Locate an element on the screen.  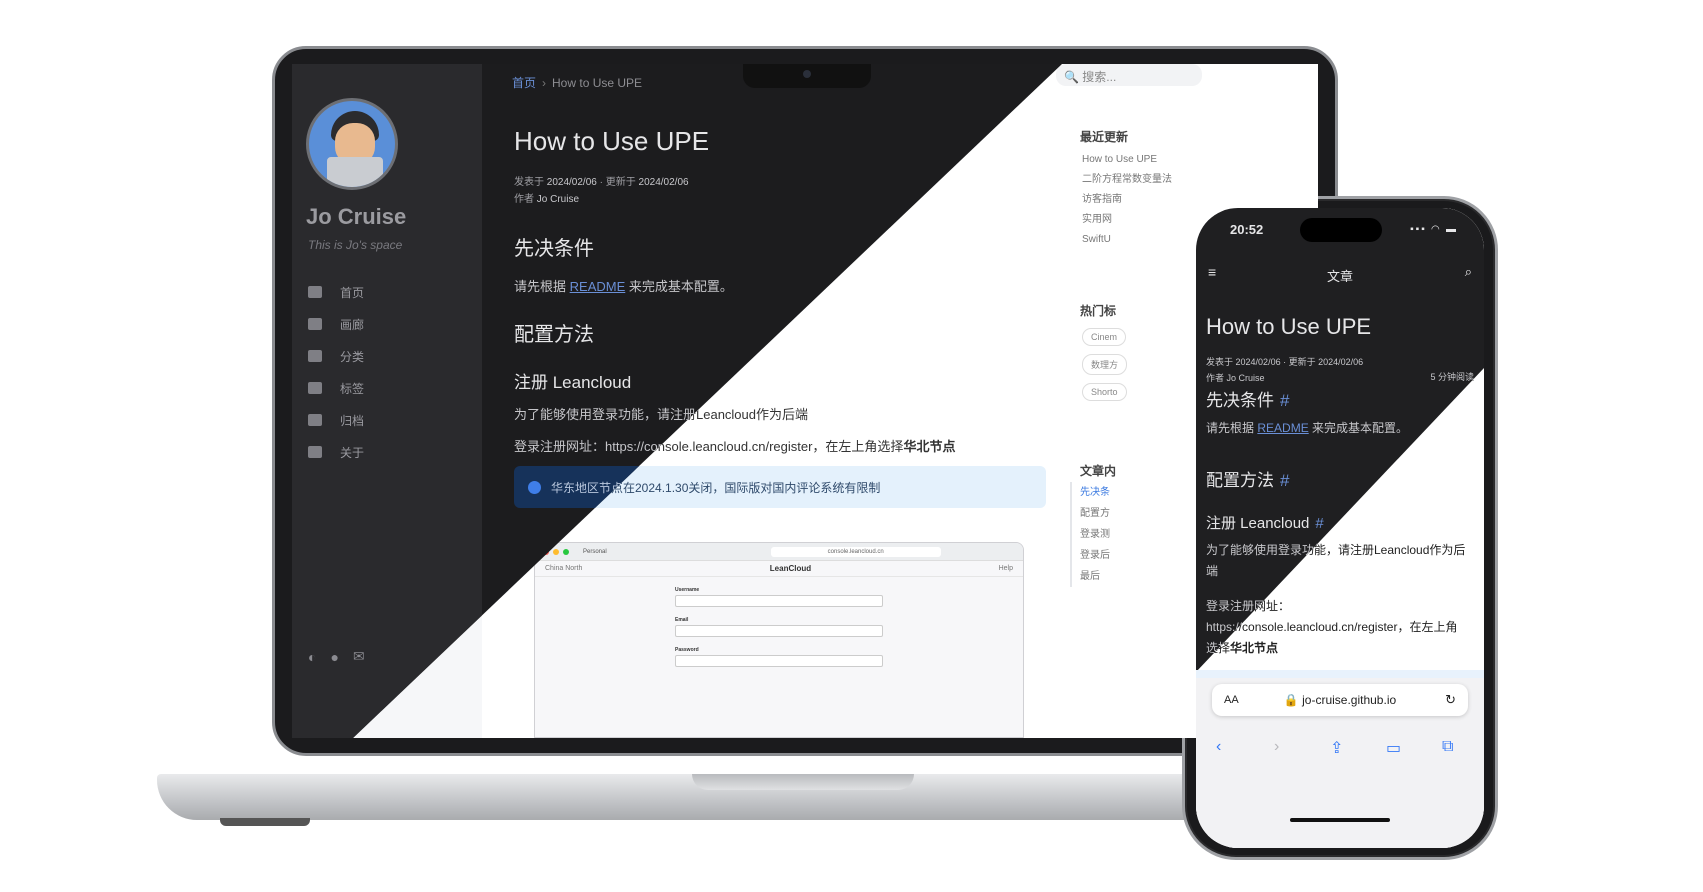
list-icon is located at coordinates (315, 356).